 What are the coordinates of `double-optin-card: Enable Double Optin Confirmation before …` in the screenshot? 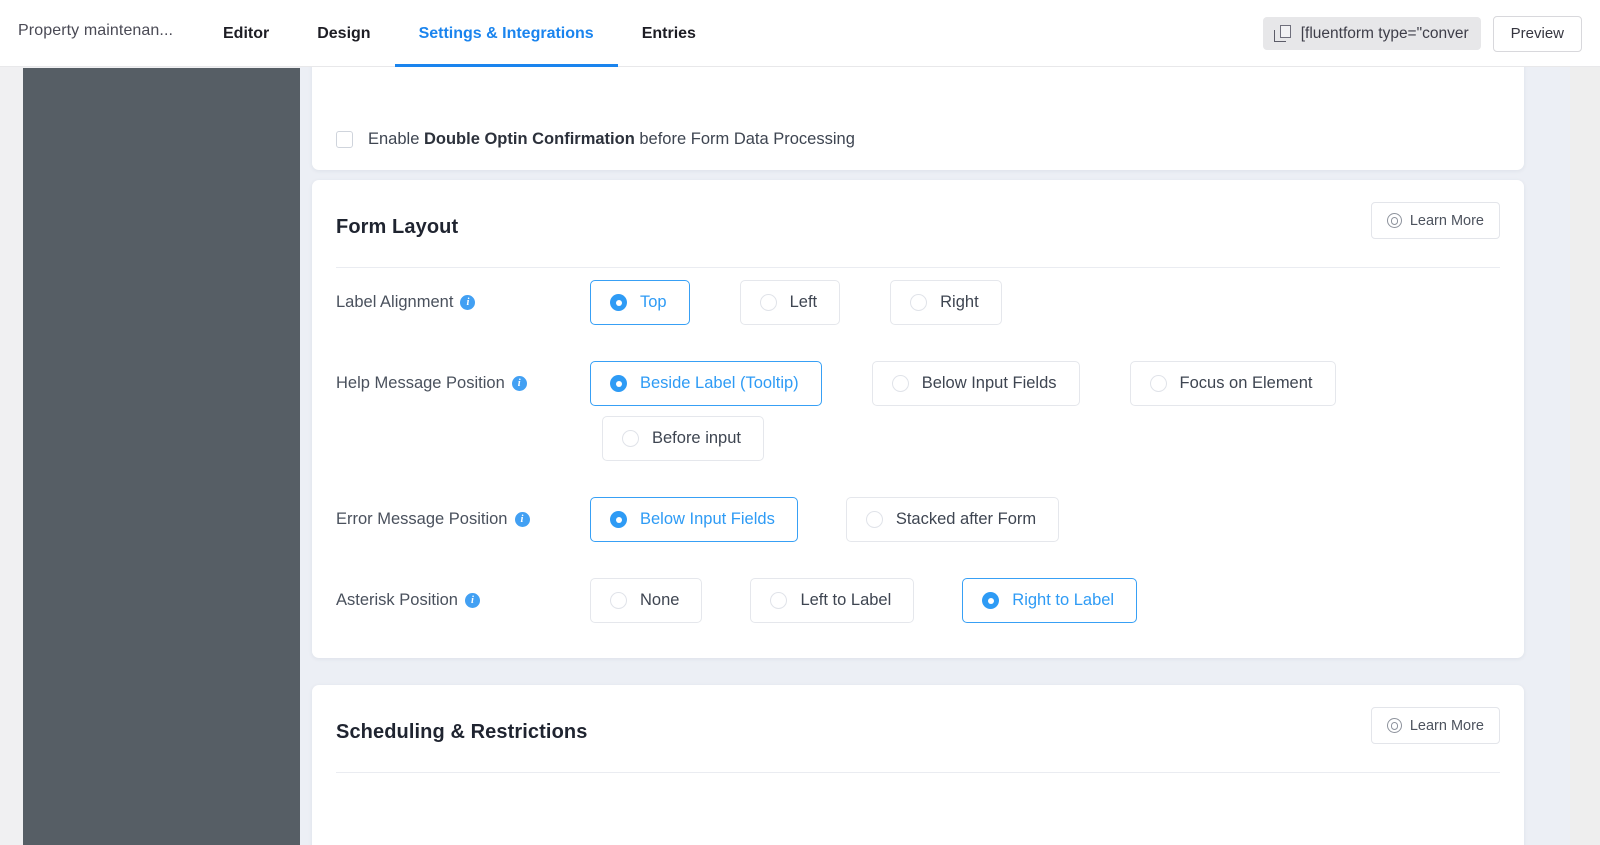 It's located at (918, 118).